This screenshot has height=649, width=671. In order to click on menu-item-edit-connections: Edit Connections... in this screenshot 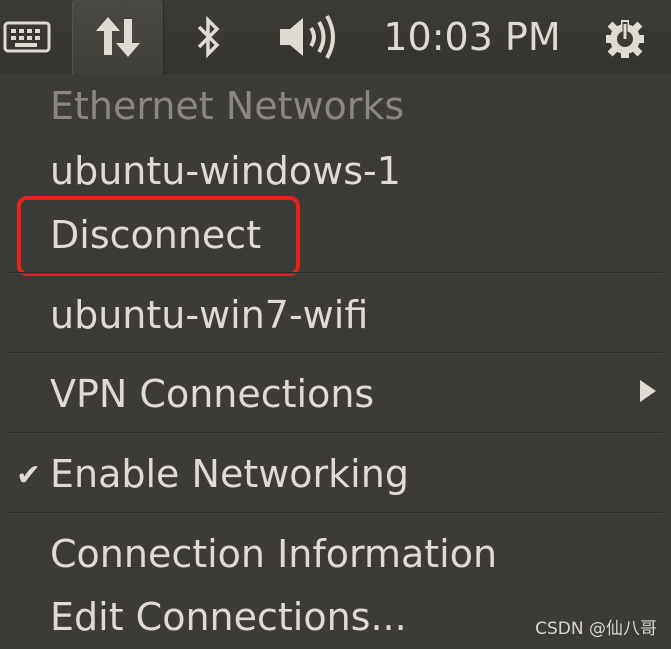, I will do `click(228, 617)`.